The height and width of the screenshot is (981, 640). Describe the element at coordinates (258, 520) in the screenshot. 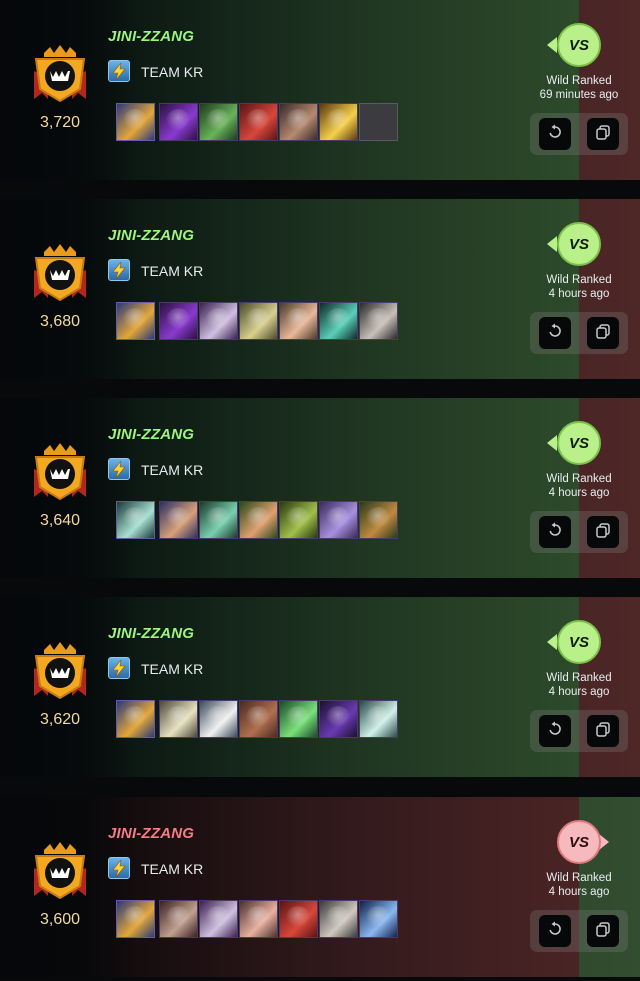

I see `card-elf-druid` at that location.